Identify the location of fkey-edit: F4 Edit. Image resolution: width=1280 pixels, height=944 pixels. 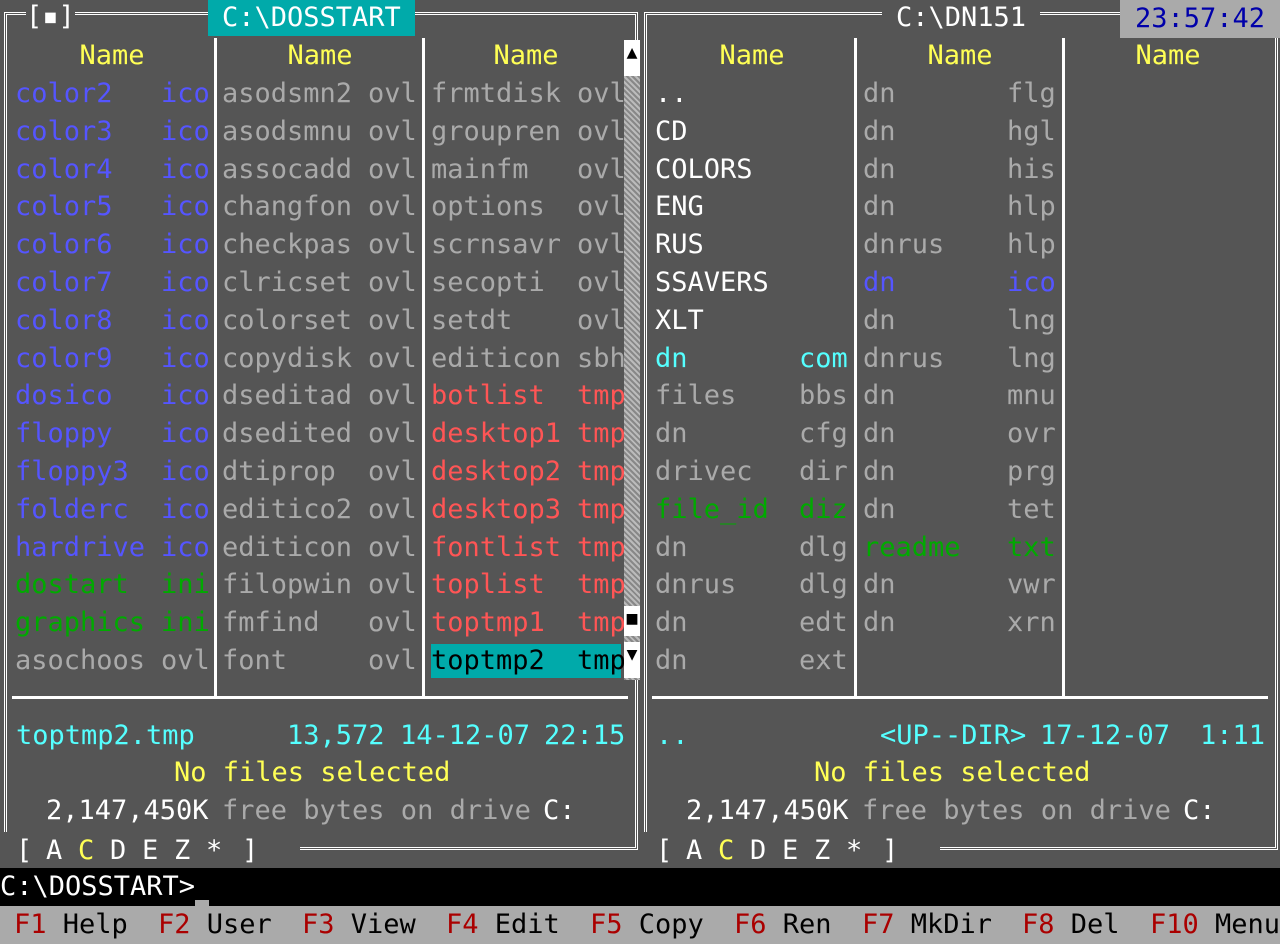
(503, 925).